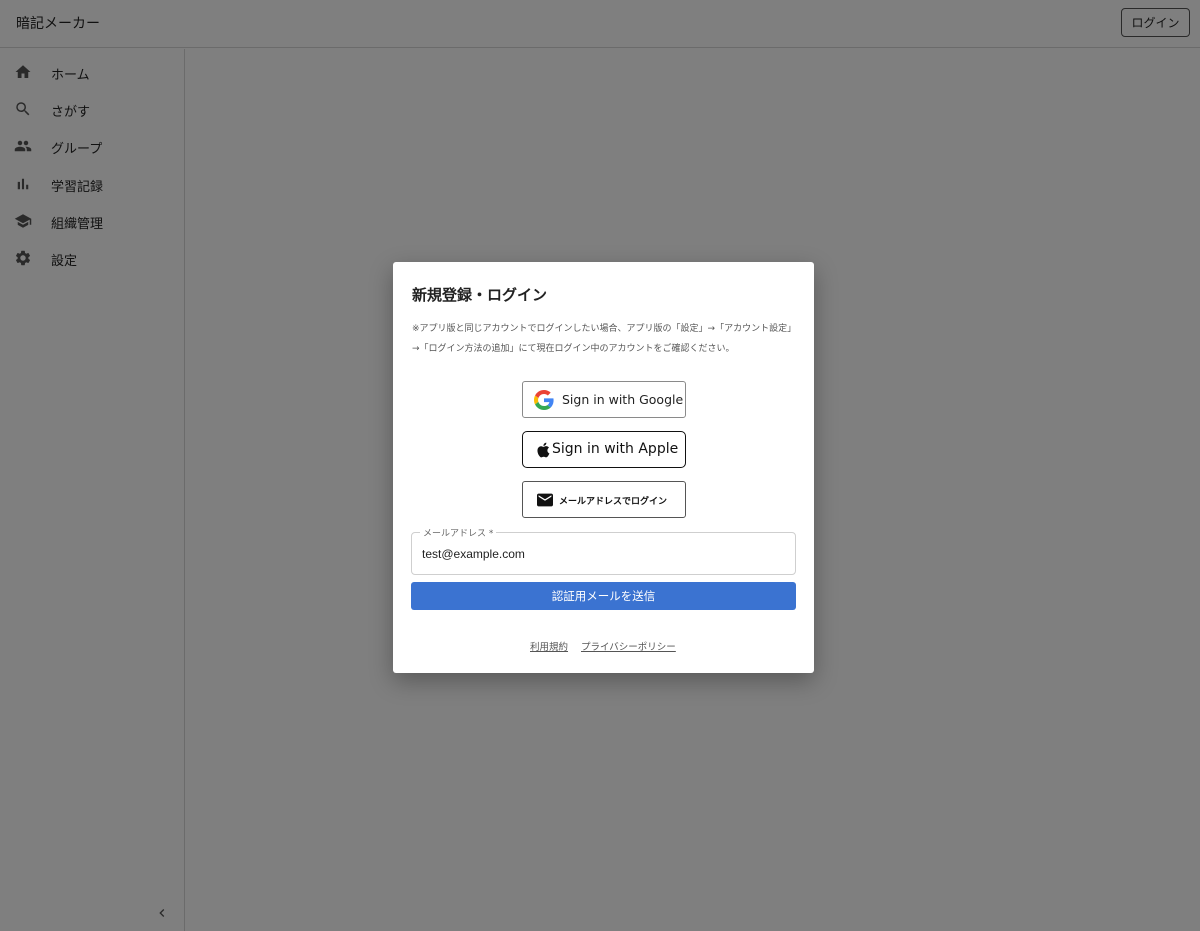 This screenshot has width=1200, height=931. I want to click on email-login-label: メールアドレスでログイン, so click(613, 502).